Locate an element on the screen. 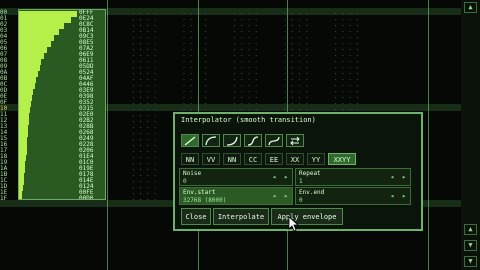  swap-button is located at coordinates (295, 140).